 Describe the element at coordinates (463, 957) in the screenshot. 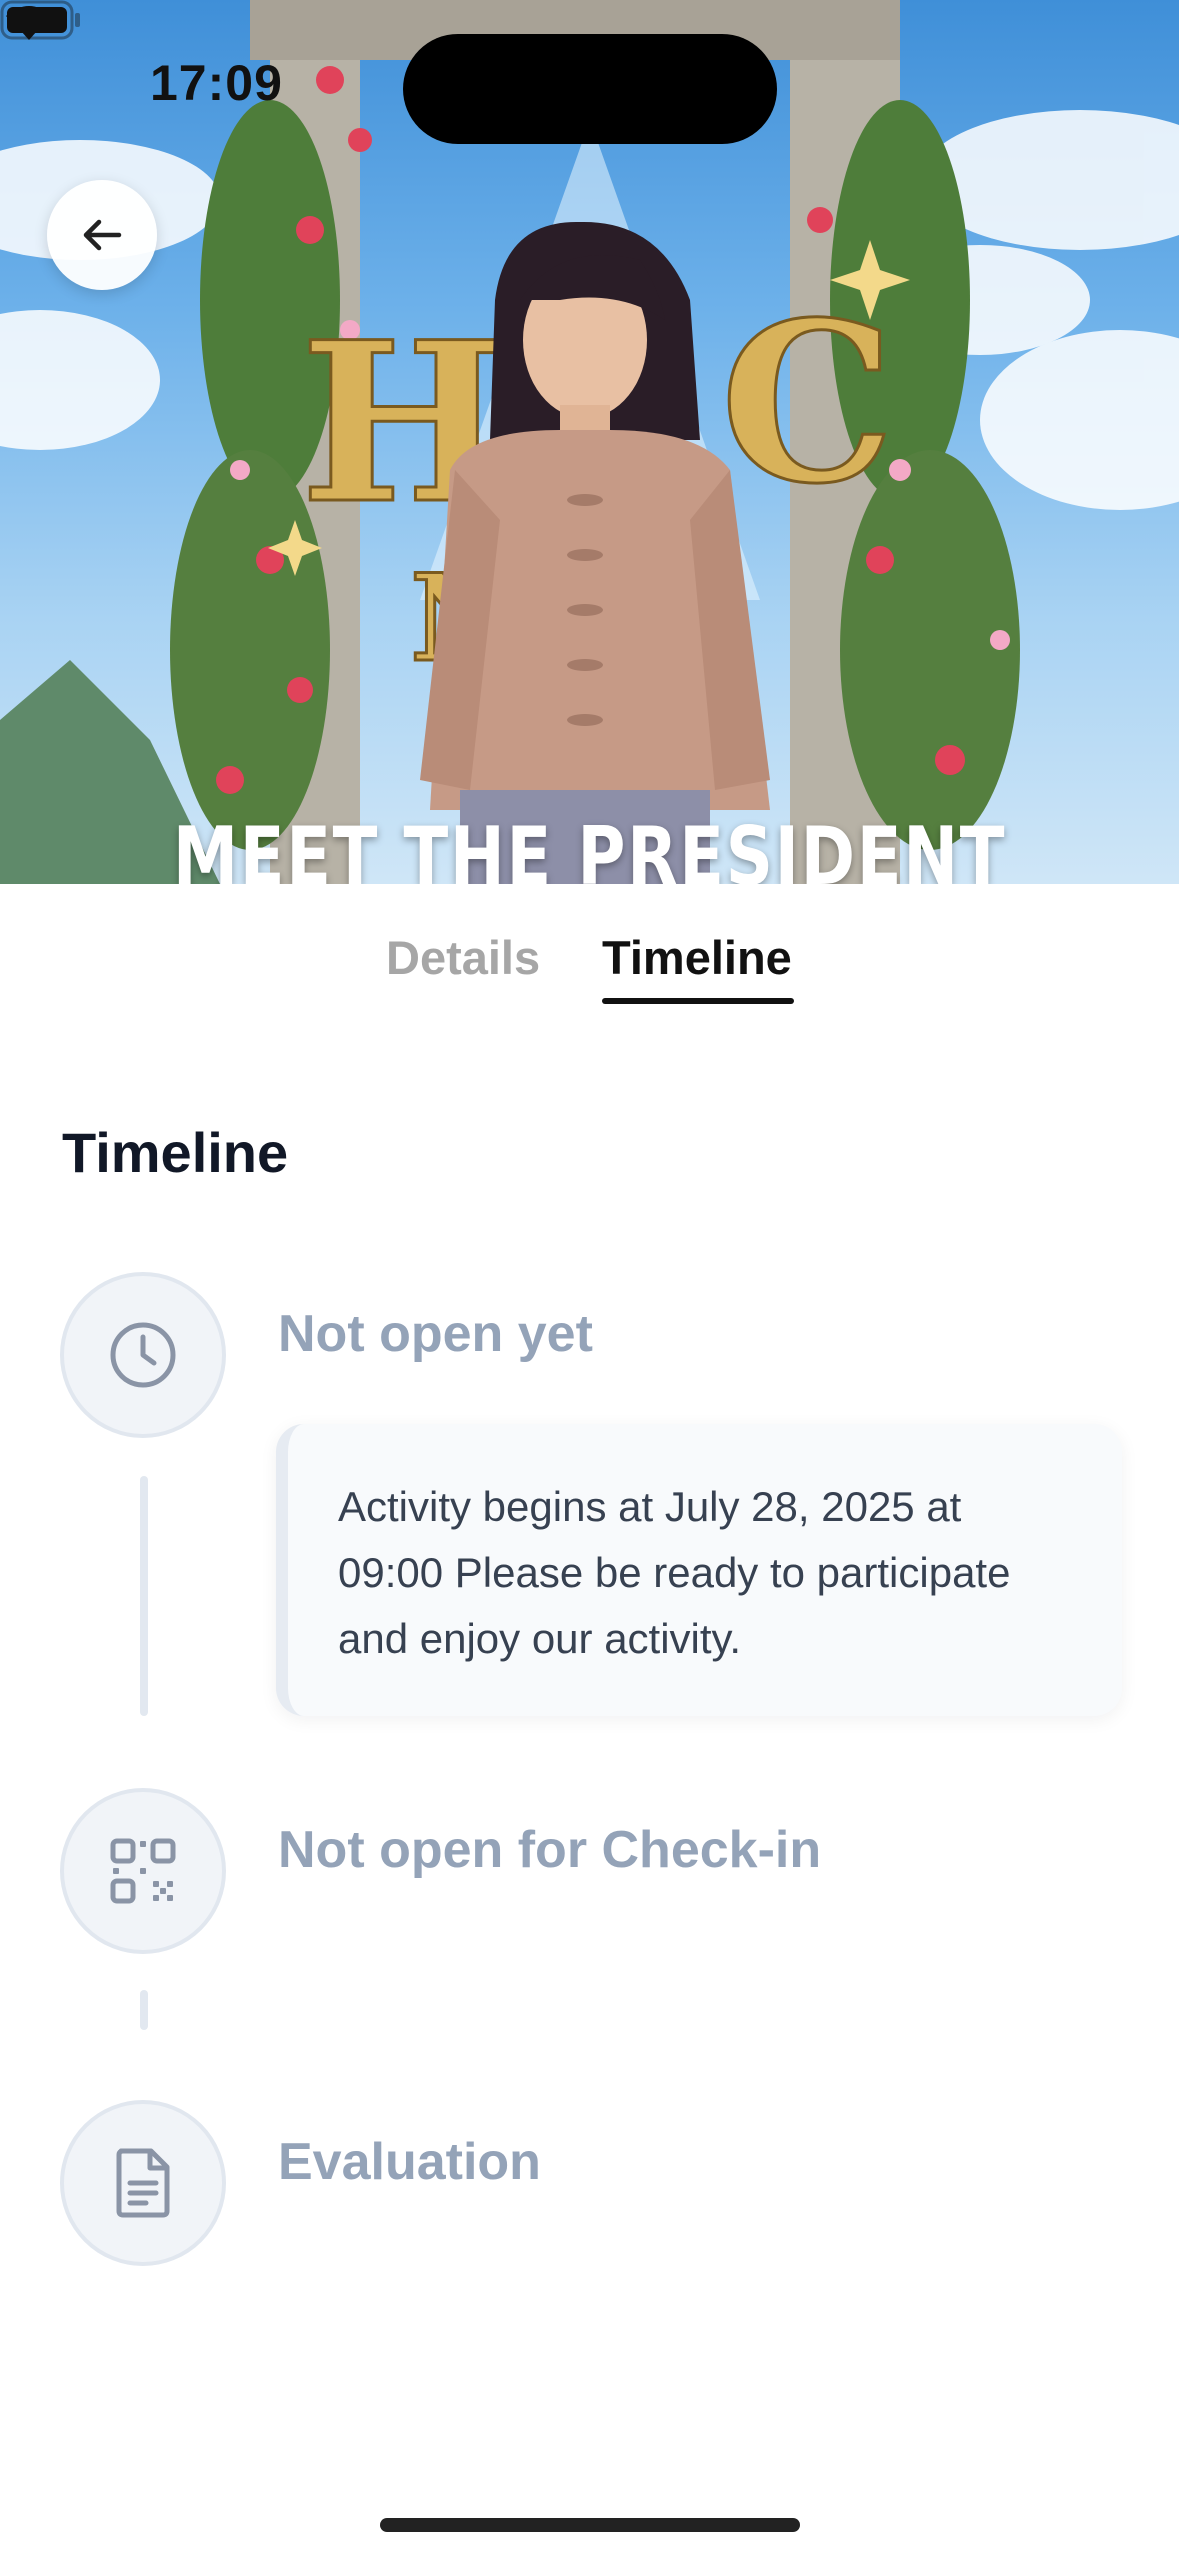

I see `tab-details: Details` at that location.